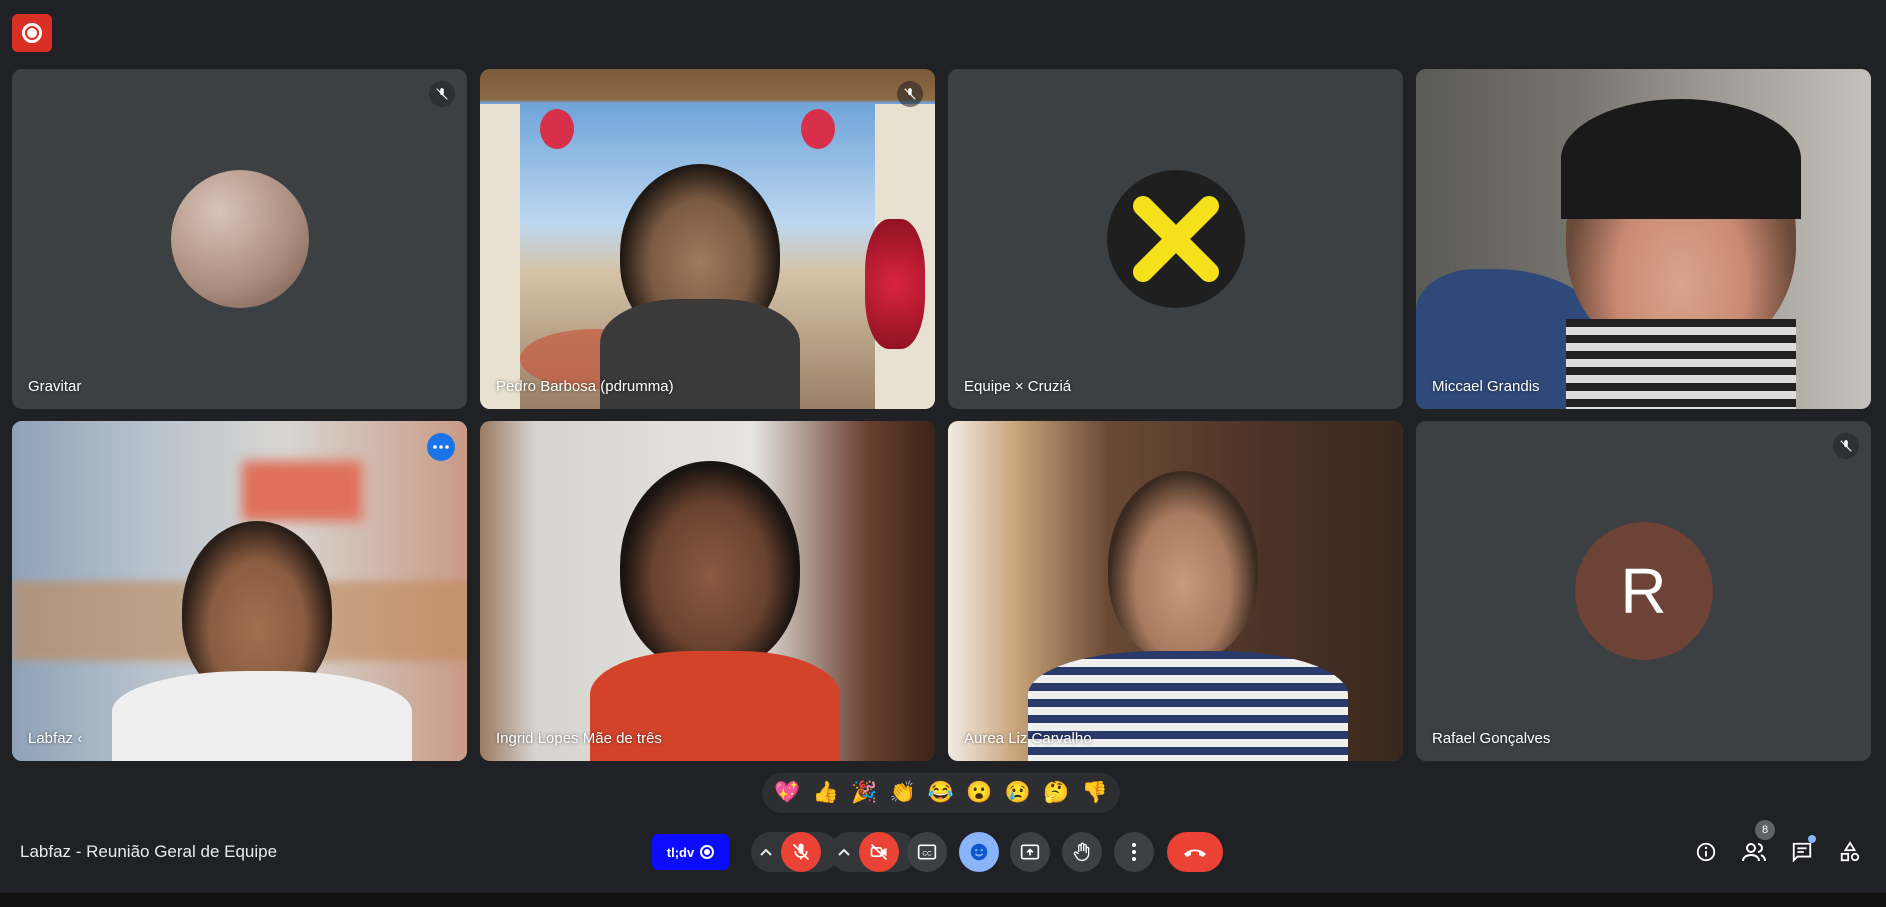 This screenshot has height=907, width=1886. I want to click on activities-button, so click(1850, 852).